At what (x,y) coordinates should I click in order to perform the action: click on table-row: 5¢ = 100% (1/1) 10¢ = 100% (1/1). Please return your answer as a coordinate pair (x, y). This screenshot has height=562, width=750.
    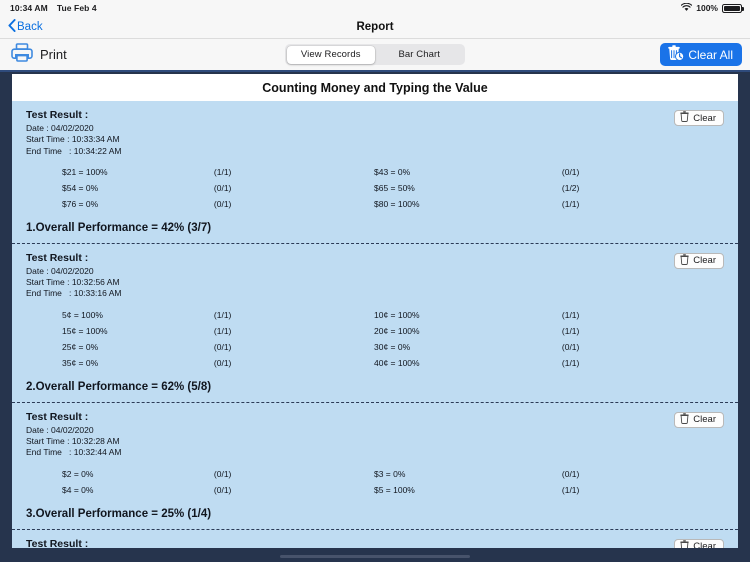
    Looking at the image, I should click on (374, 315).